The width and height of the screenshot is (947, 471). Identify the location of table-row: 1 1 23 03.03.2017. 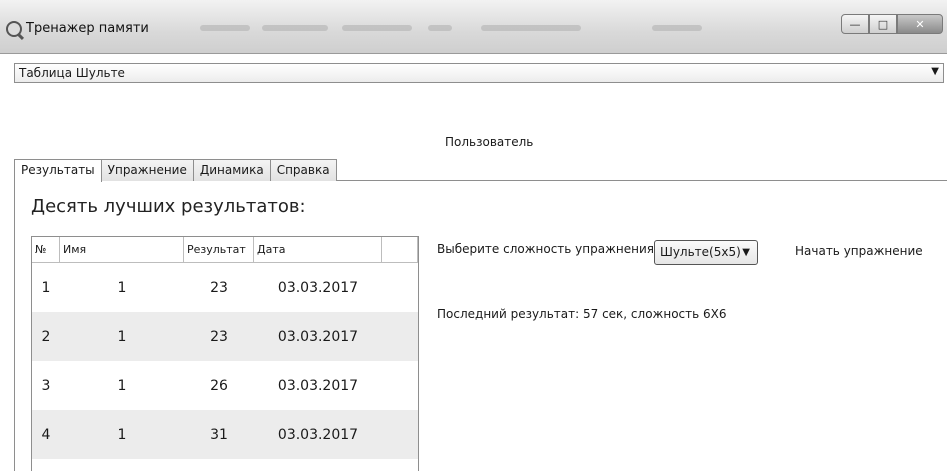
(225, 287).